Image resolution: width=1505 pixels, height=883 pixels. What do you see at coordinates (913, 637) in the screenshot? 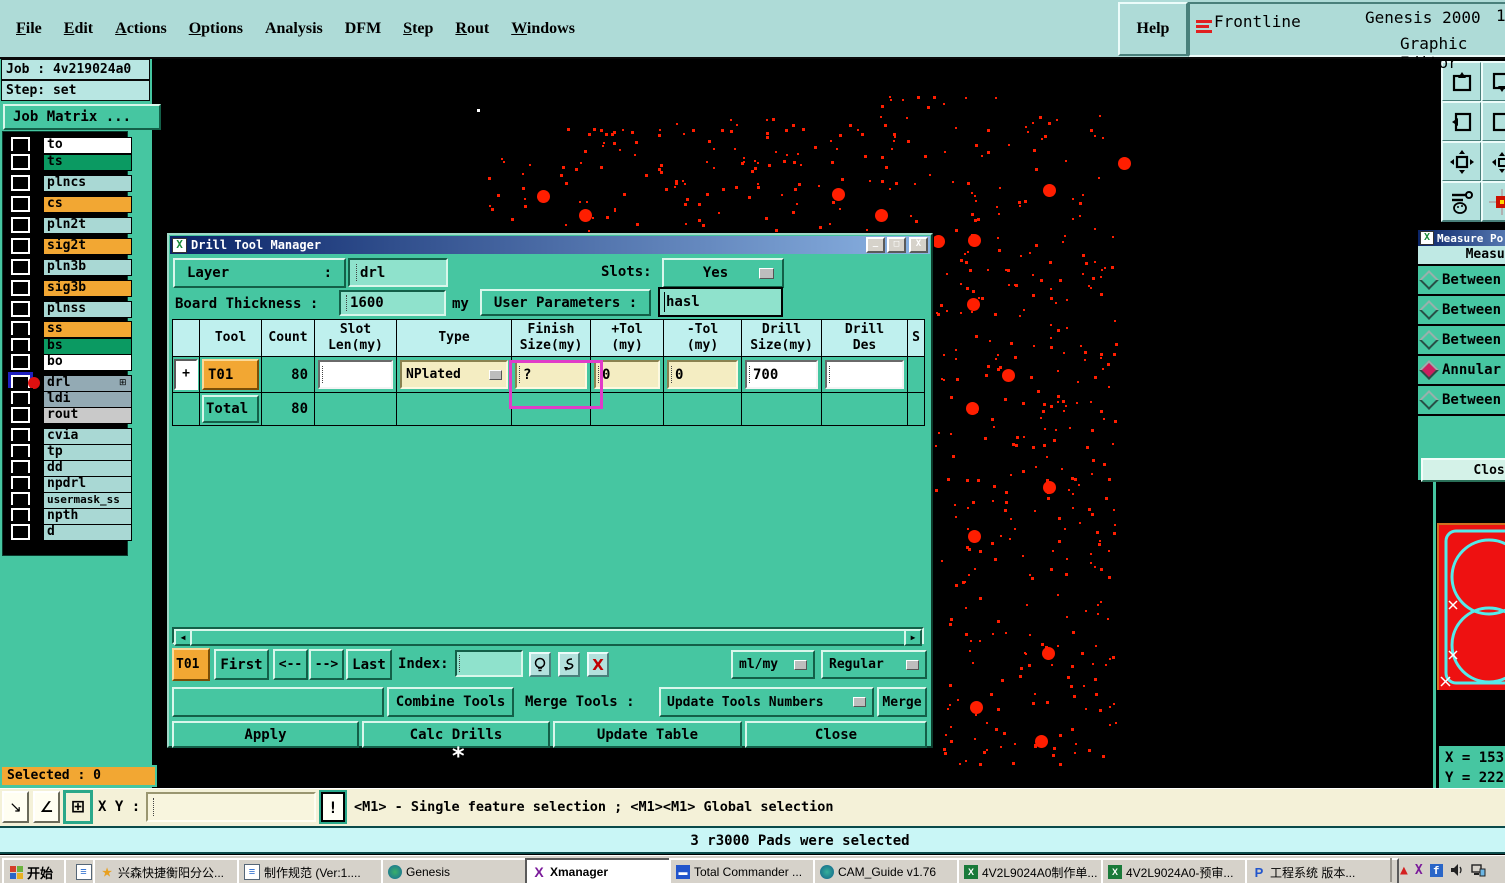
I see `scroll-right-icon: ▶` at bounding box center [913, 637].